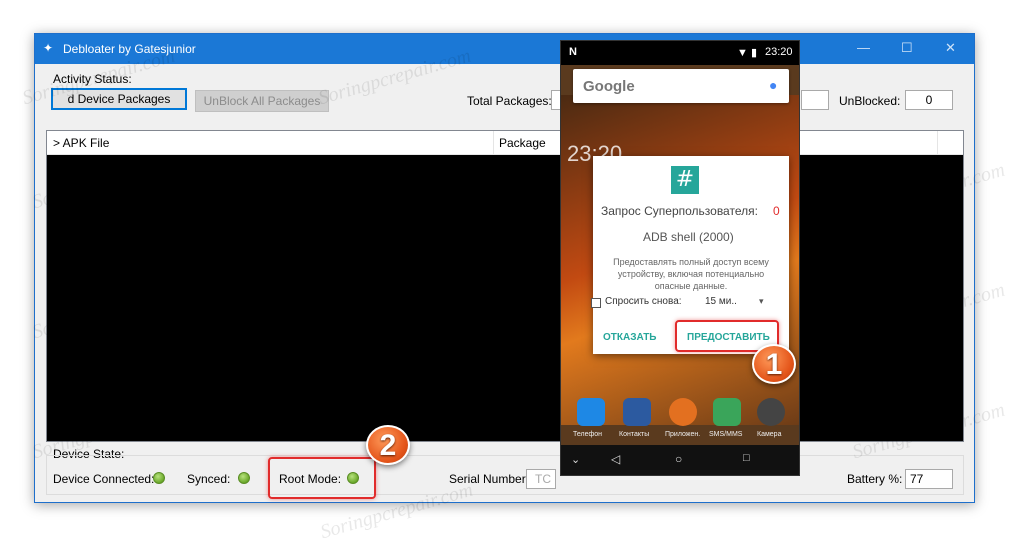 This screenshot has width=1009, height=544. I want to click on phone-status-bar: N ▼ ▮ 23:20, so click(680, 53).